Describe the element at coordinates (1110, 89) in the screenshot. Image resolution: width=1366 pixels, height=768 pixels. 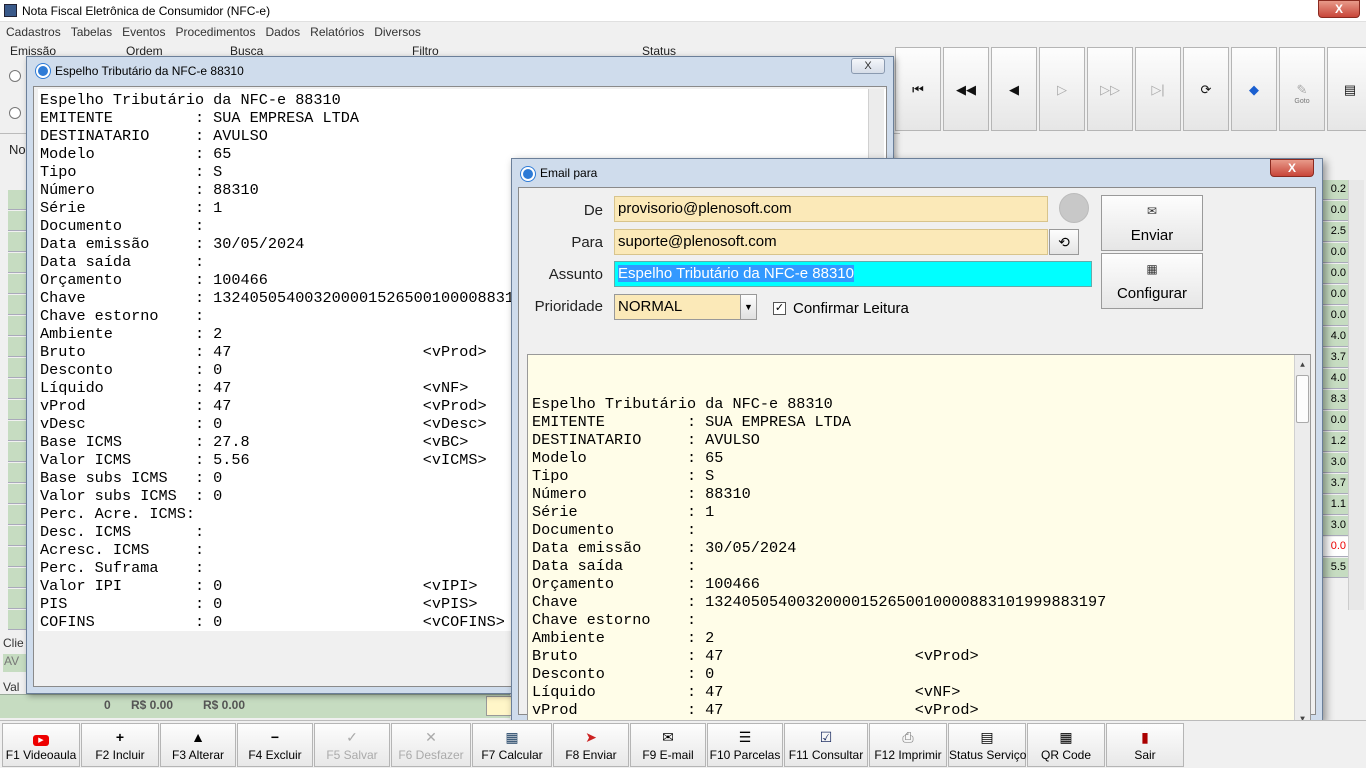
I see `fast-forward-icon: ▷▷` at that location.